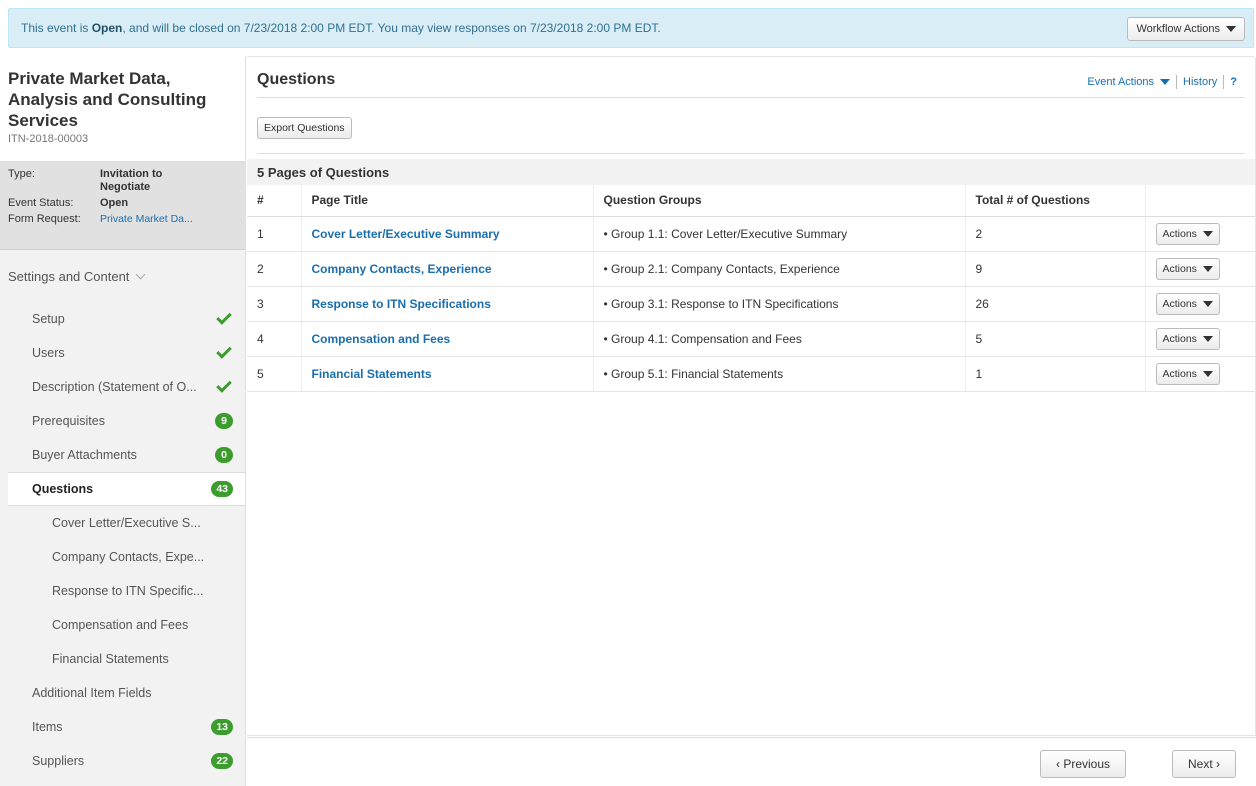 This screenshot has width=1256, height=786. Describe the element at coordinates (92, 693) in the screenshot. I see `sidebar-item-label: Additional Item Fields` at that location.